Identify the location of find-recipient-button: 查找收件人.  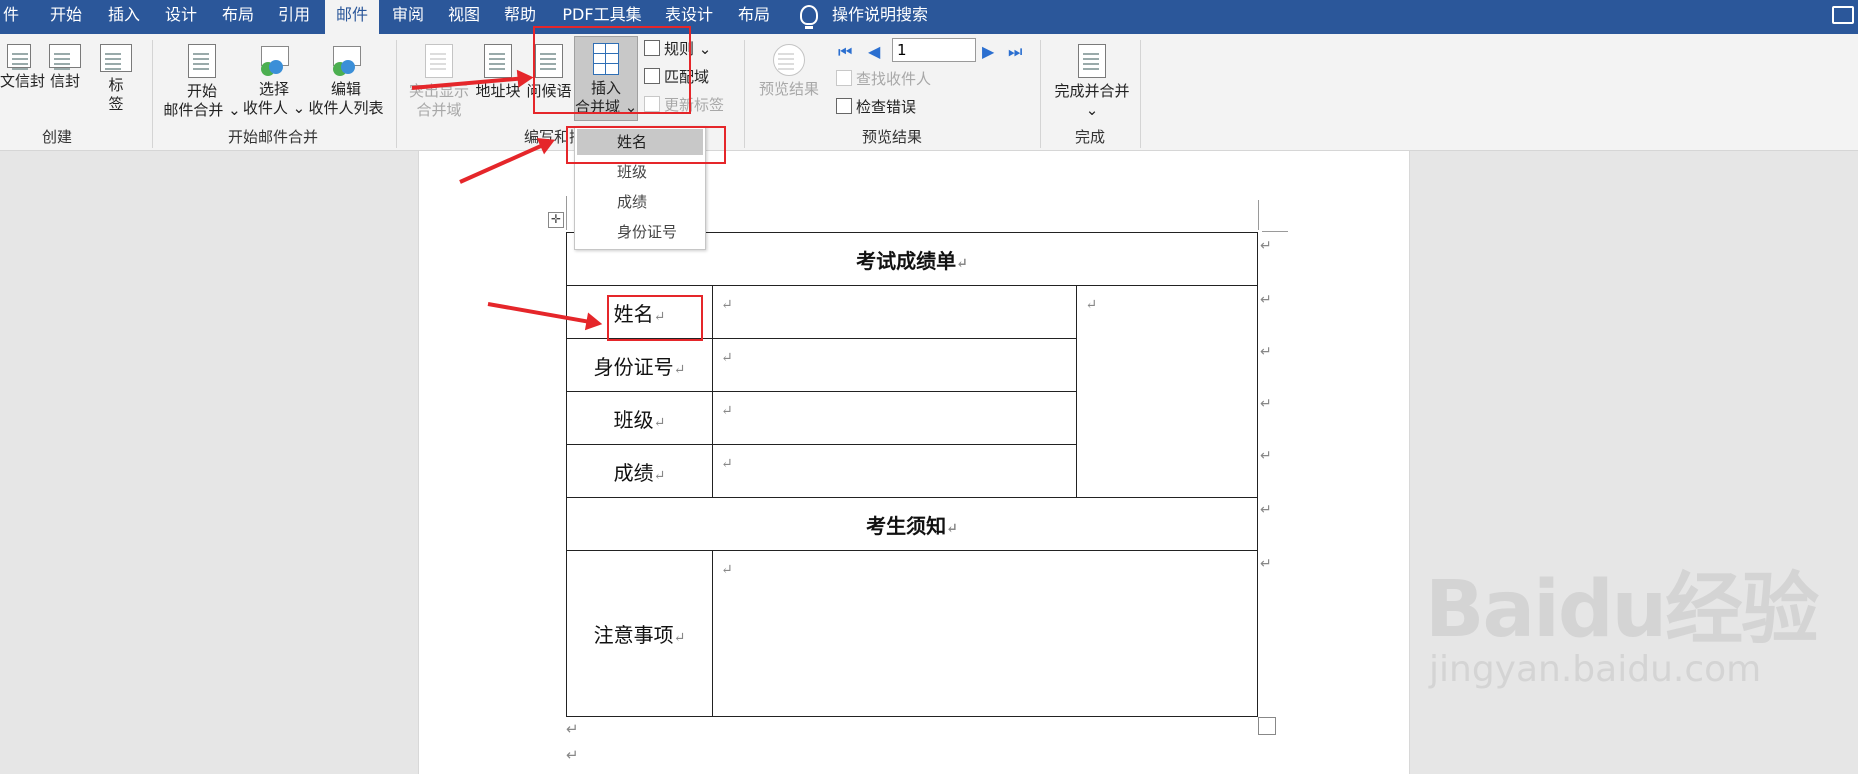
(883, 79).